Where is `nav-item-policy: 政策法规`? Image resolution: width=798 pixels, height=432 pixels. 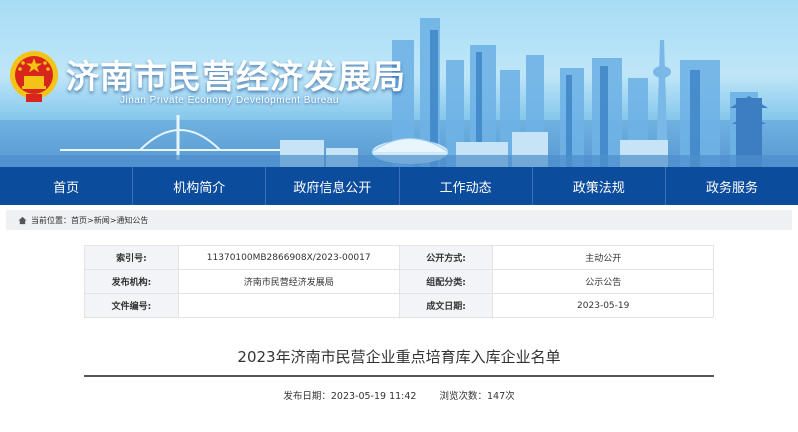
nav-item-policy: 政策法规 is located at coordinates (599, 186).